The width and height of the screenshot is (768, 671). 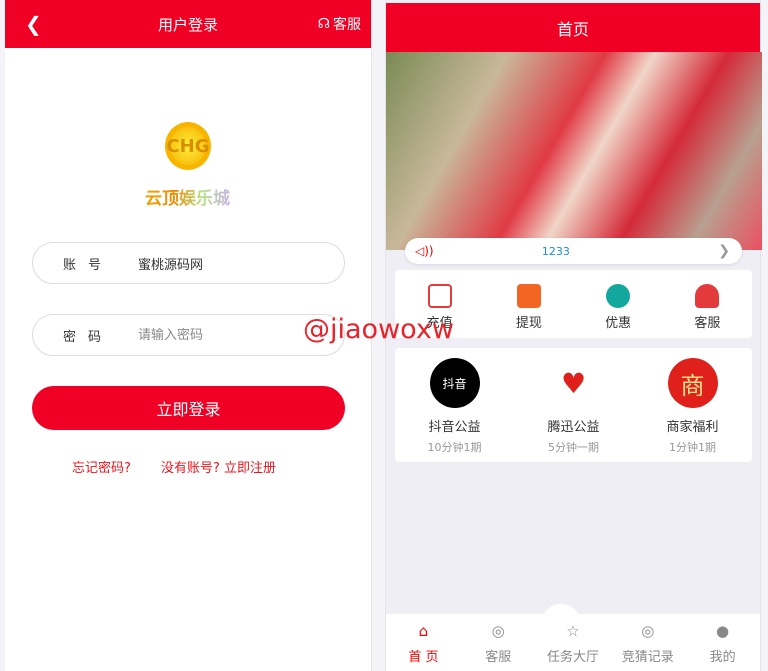 What do you see at coordinates (573, 631) in the screenshot?
I see `star-icon: ☆` at bounding box center [573, 631].